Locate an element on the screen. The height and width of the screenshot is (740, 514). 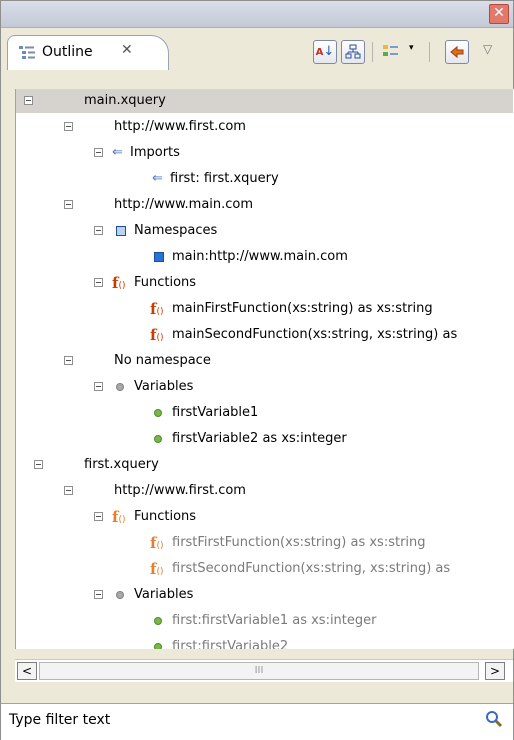
hierarchy-icon is located at coordinates (353, 51).